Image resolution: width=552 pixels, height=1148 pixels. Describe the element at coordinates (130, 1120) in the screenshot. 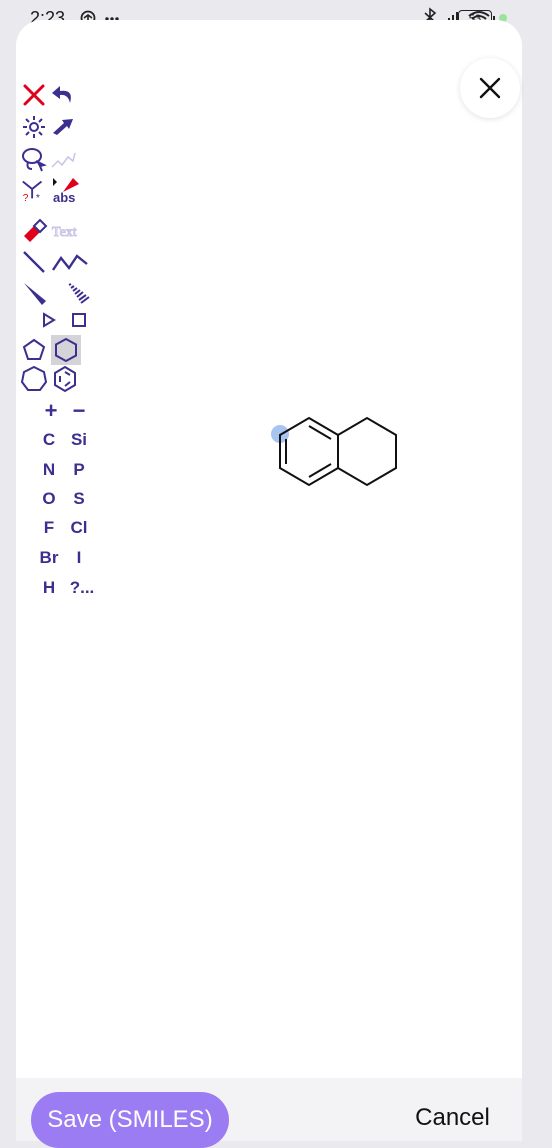

I see `save-smiles-button: Save (SMILES)` at that location.